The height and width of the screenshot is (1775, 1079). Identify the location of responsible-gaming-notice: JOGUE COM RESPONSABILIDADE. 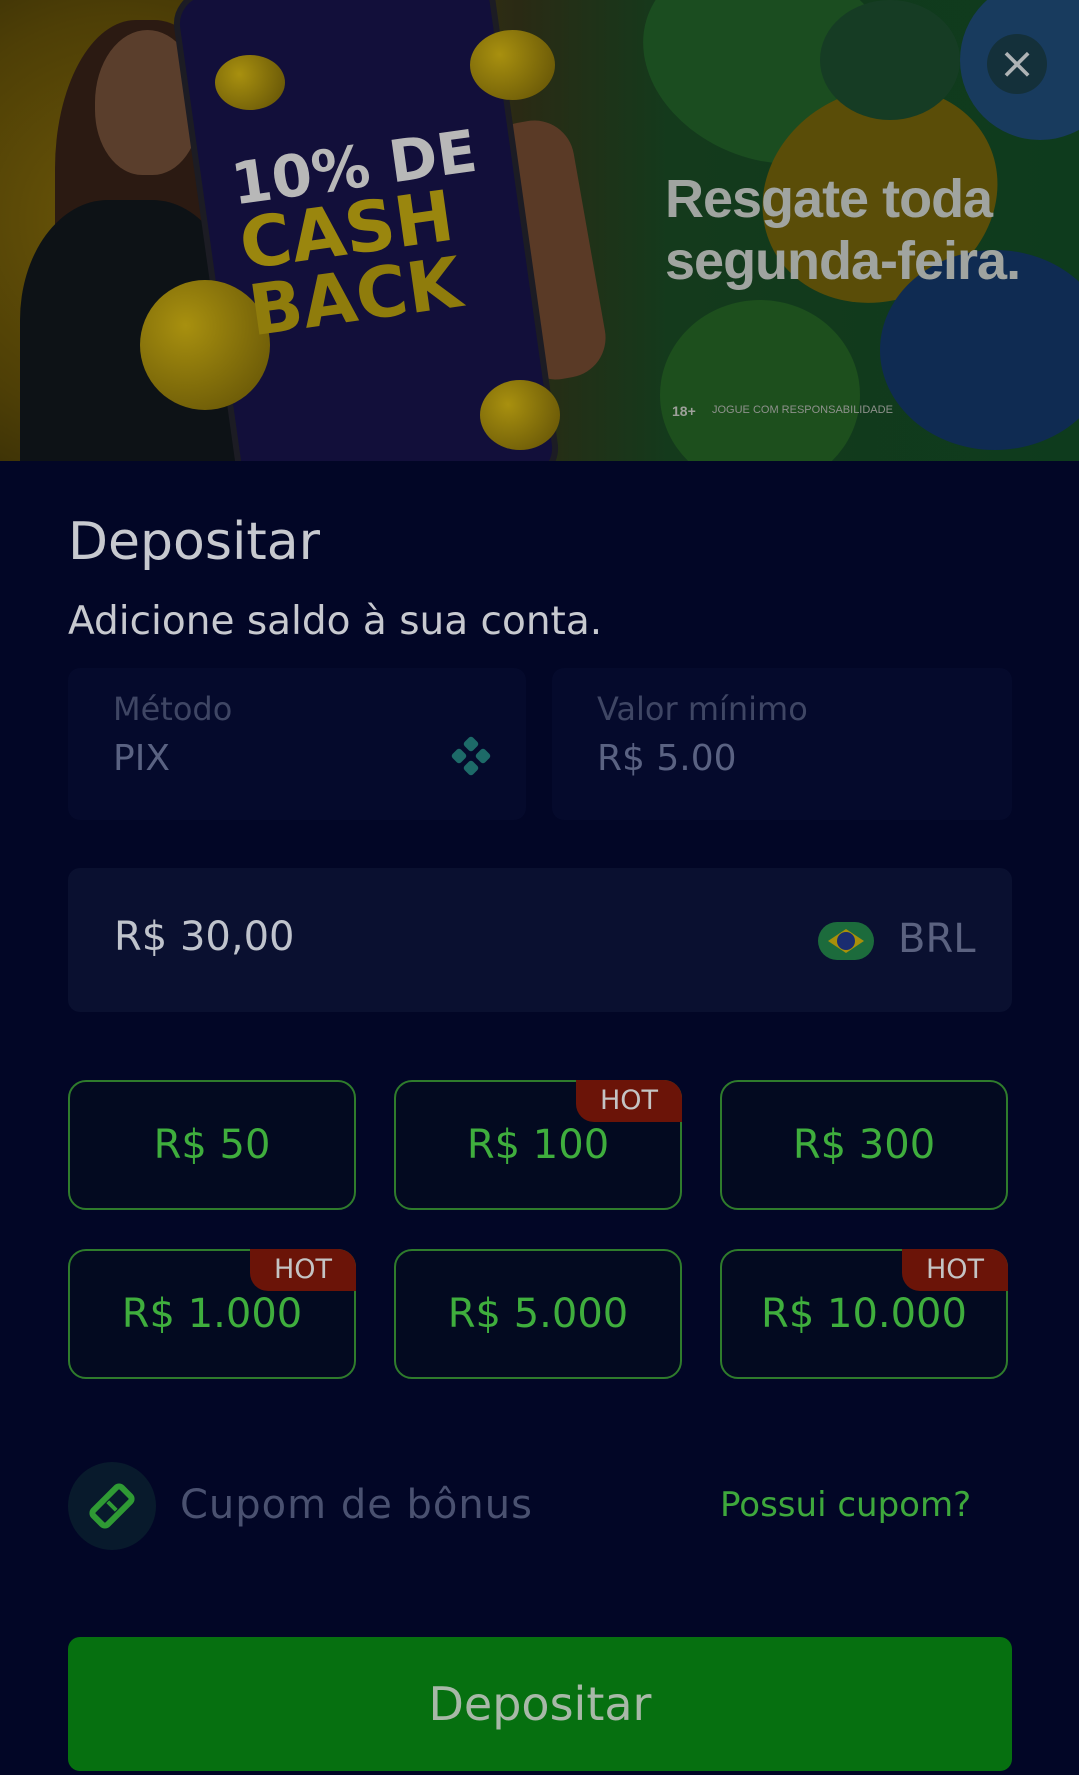
(802, 410).